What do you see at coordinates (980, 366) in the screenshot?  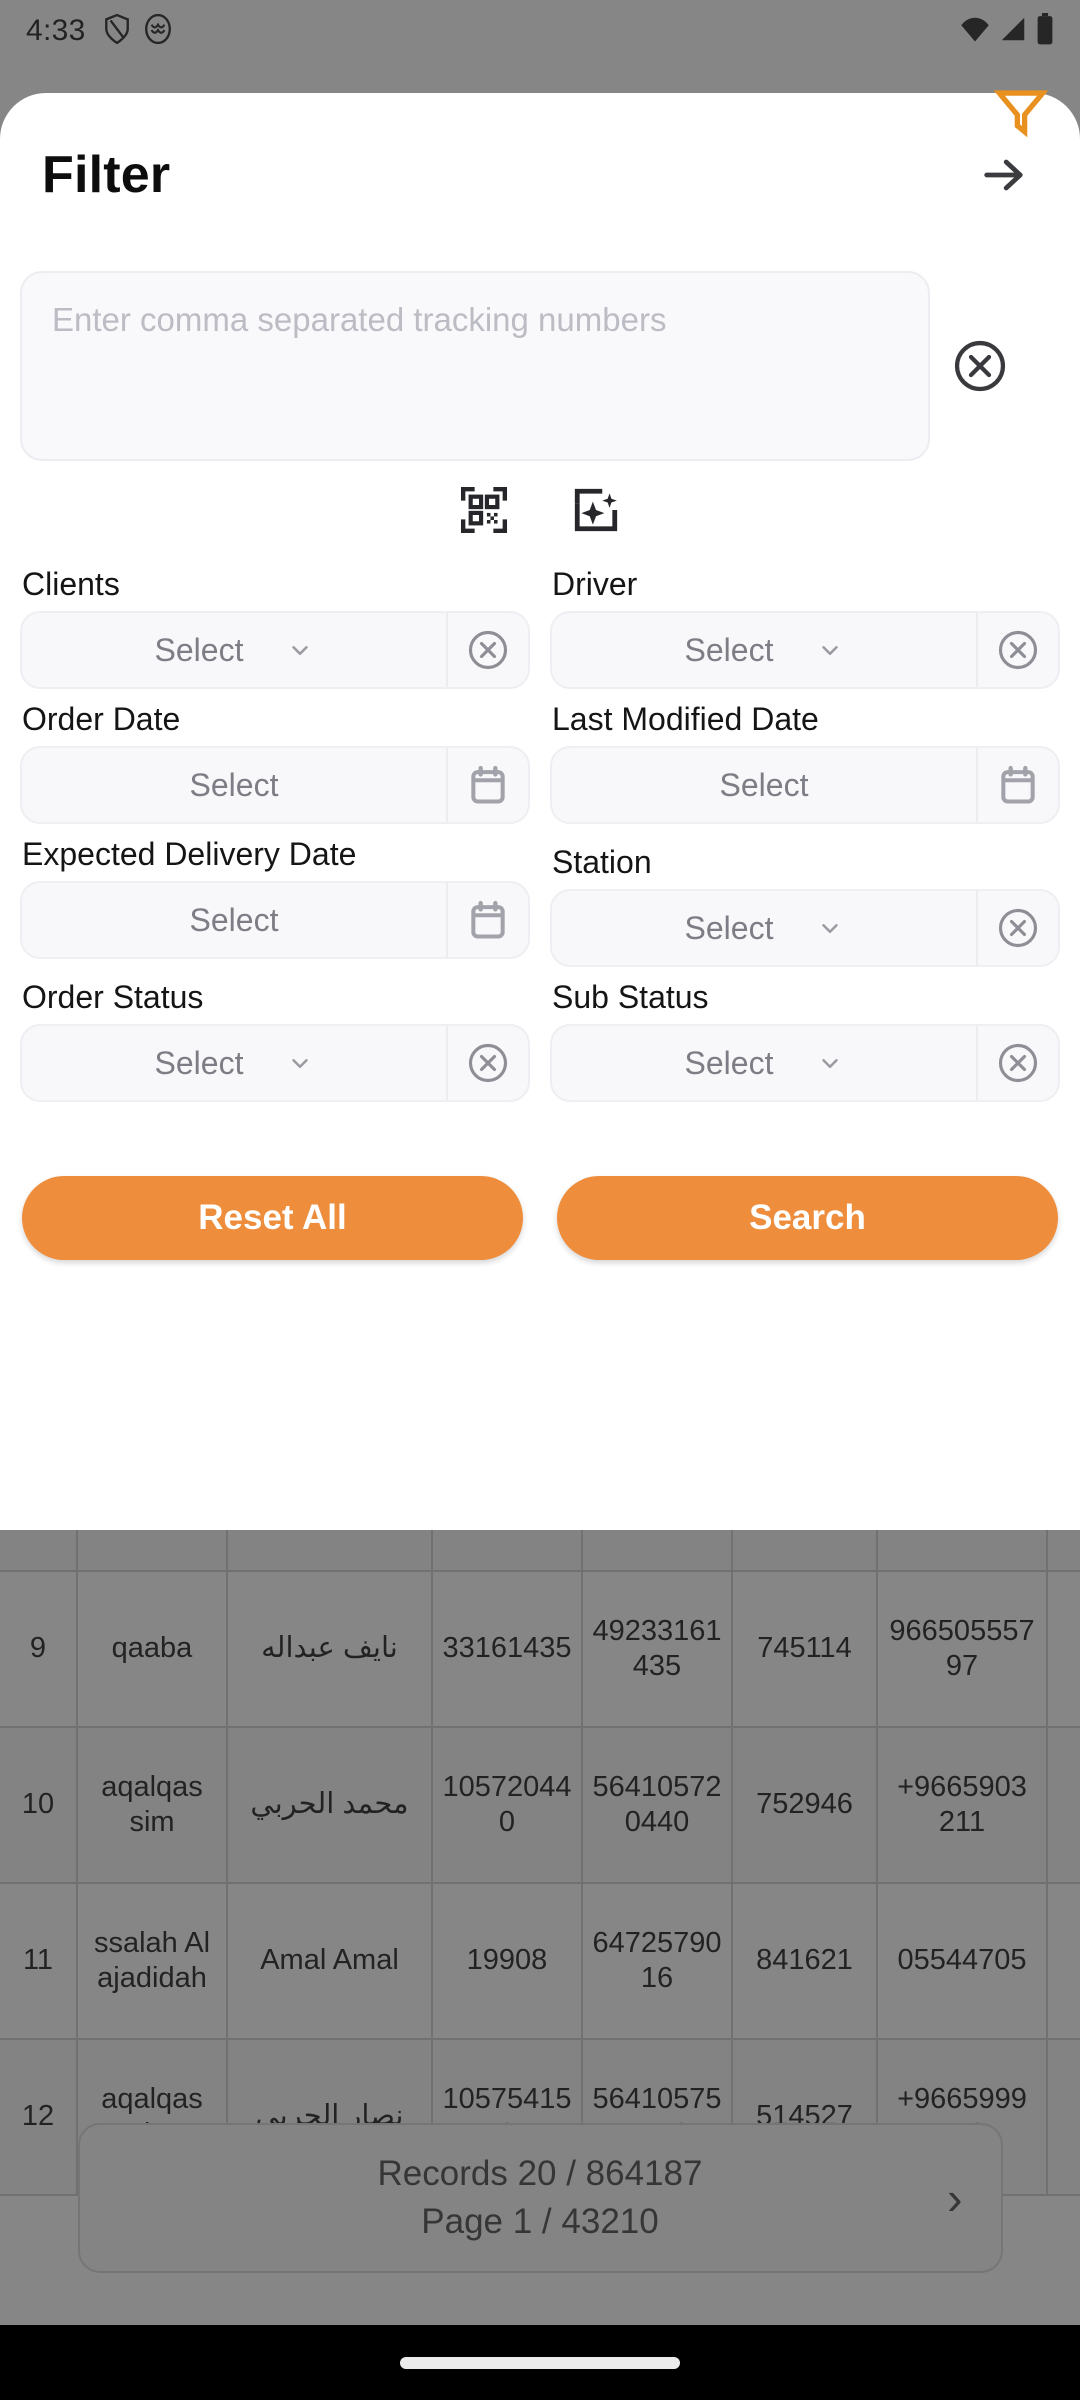 I see `tracking-clear-button` at bounding box center [980, 366].